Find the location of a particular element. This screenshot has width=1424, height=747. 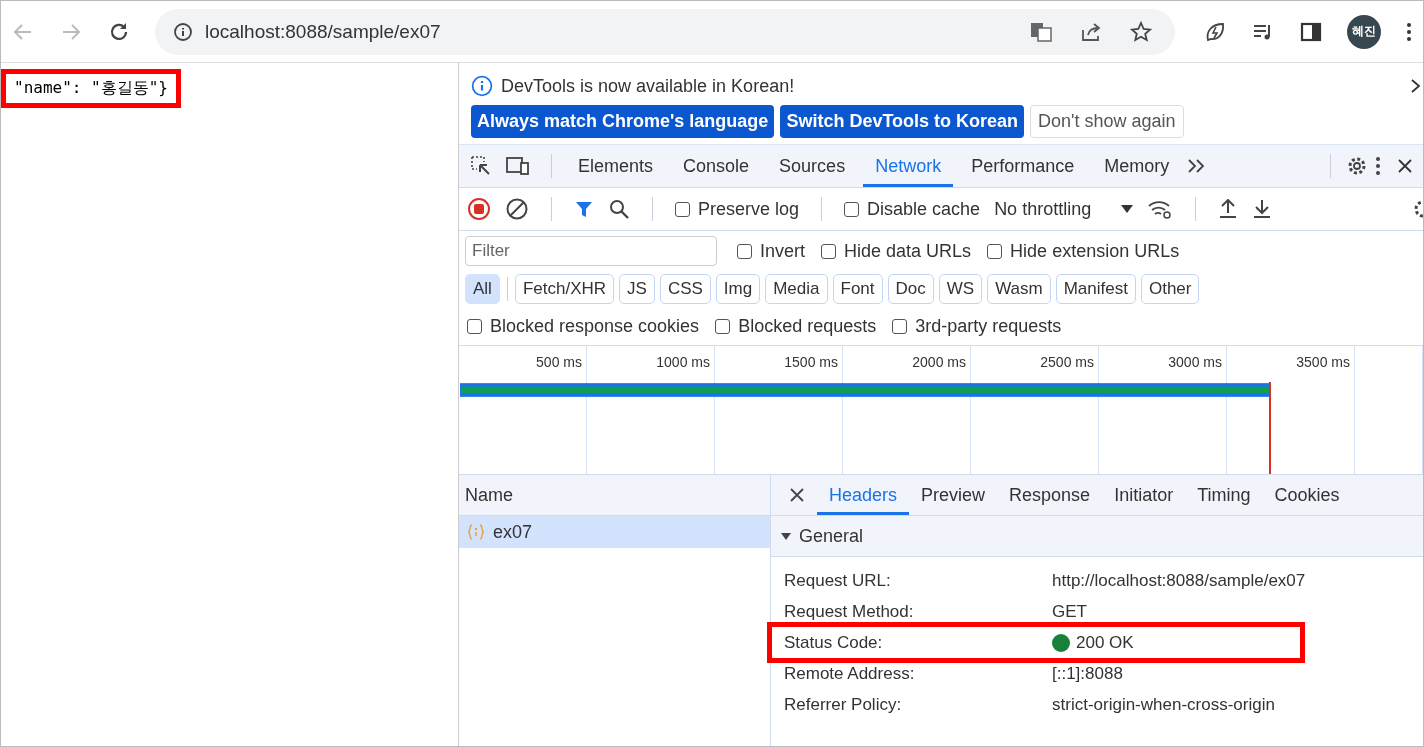

devtools-tab: Performance is located at coordinates (1023, 166).